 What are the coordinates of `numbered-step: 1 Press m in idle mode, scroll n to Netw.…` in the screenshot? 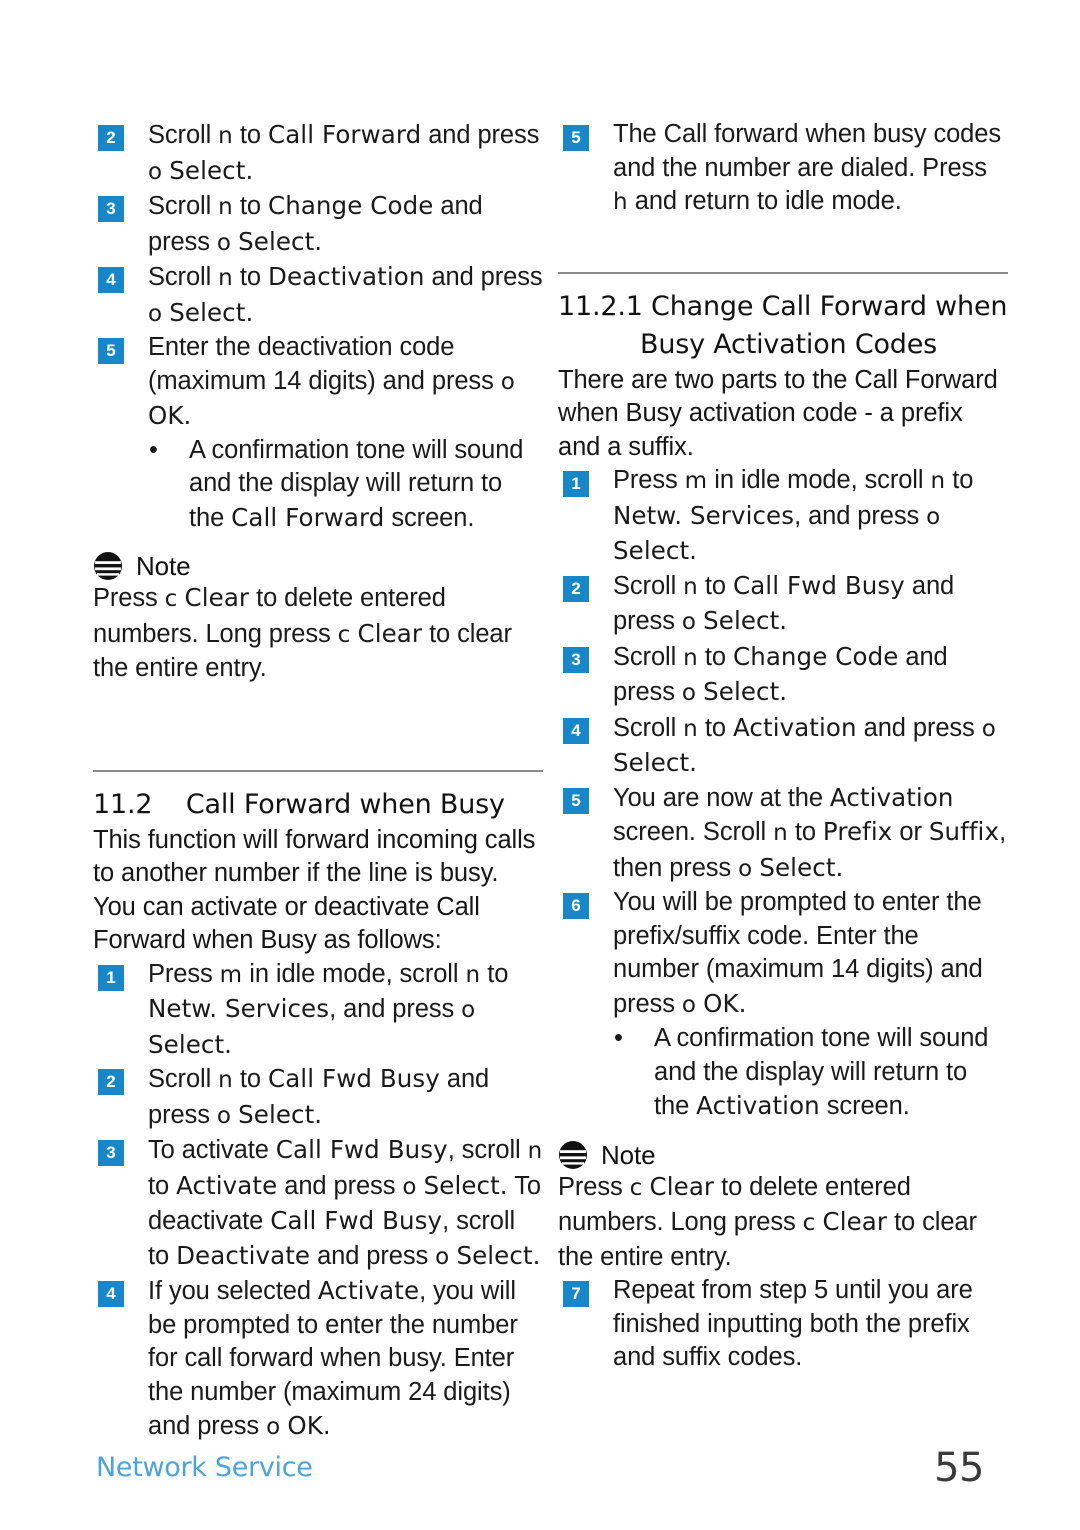 It's located at (783, 516).